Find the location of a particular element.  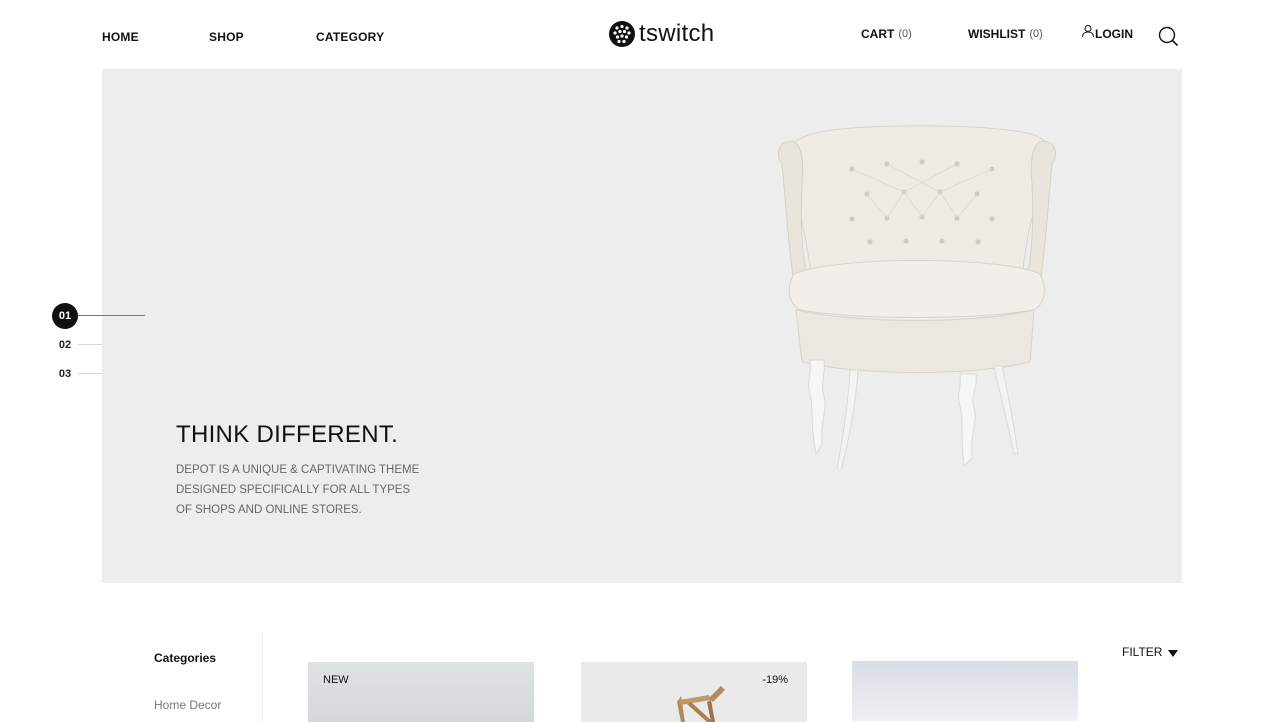

slide-number: 03 is located at coordinates (65, 373).